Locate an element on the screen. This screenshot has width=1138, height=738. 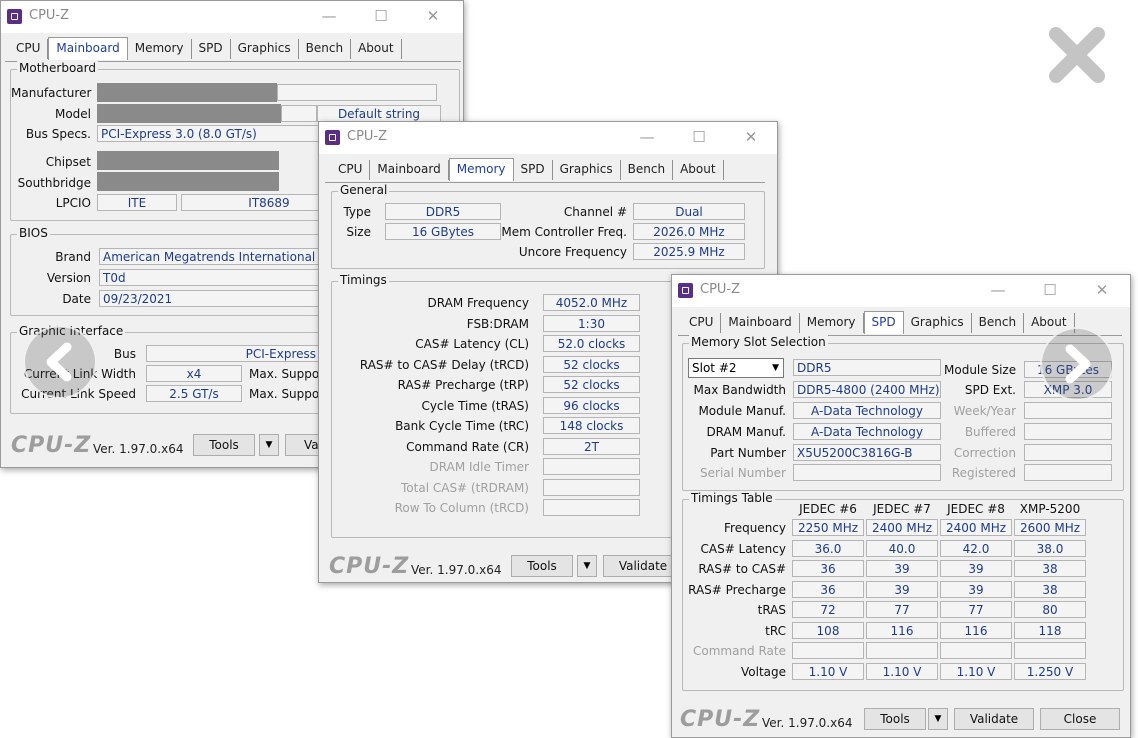
timing-value is located at coordinates (591, 466).